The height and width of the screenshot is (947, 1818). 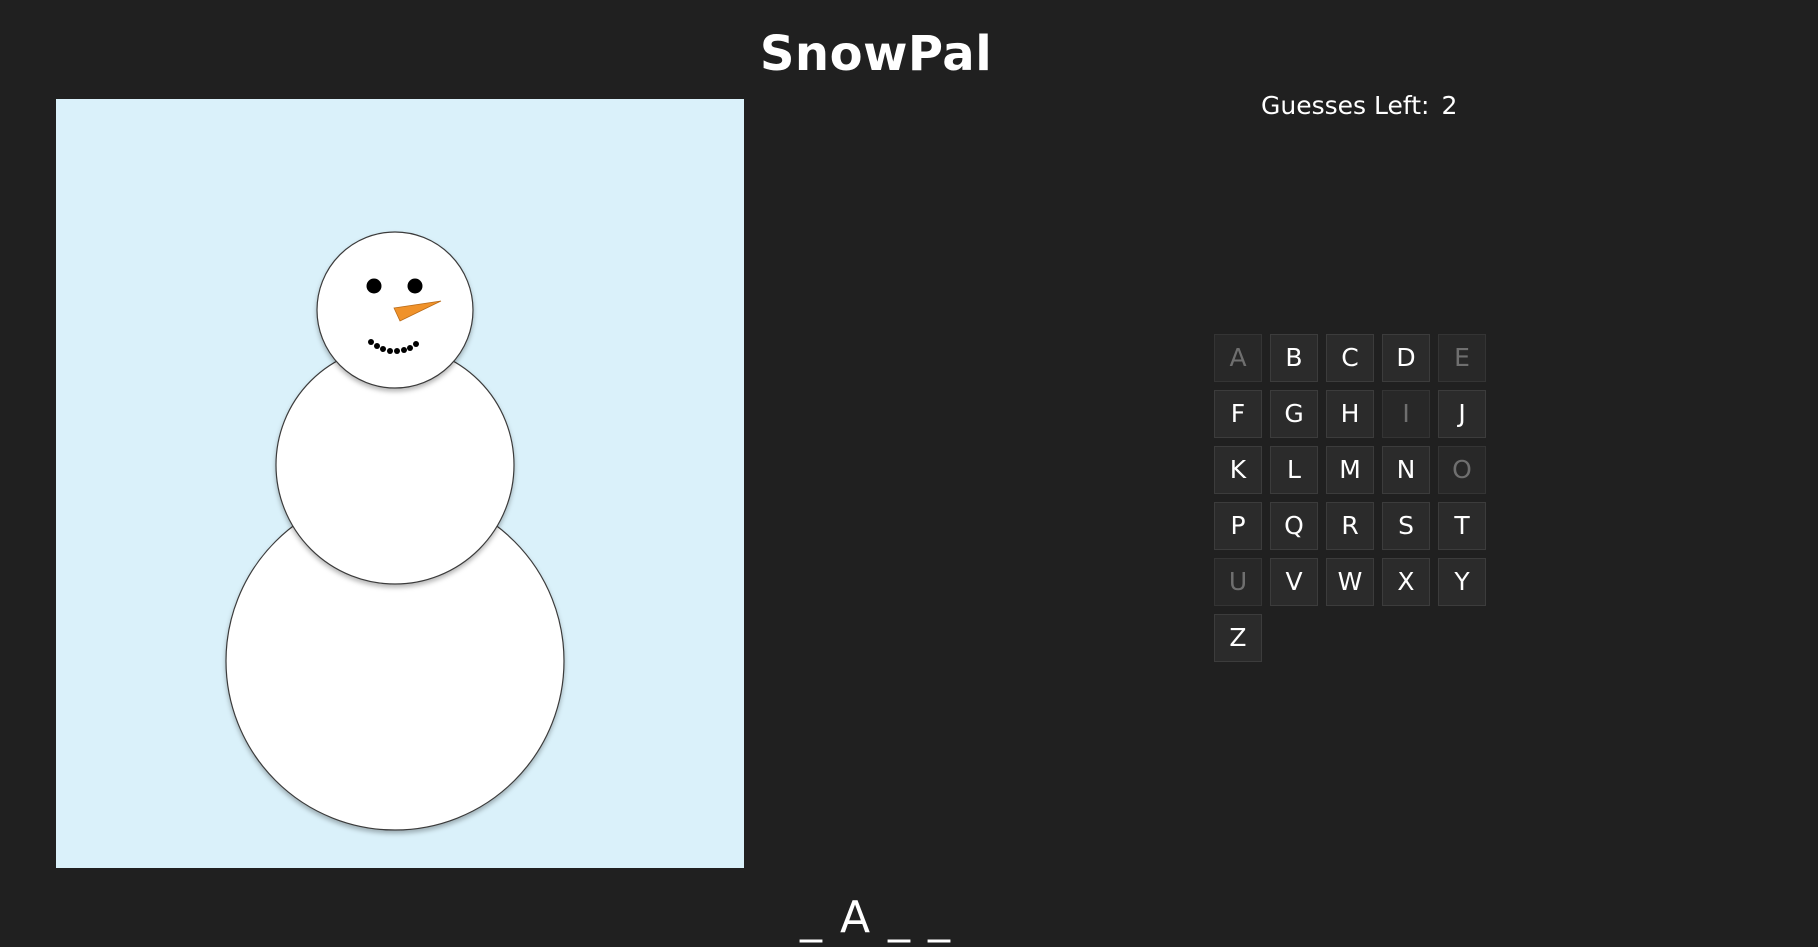 I want to click on letter-button-f: F, so click(x=1238, y=414).